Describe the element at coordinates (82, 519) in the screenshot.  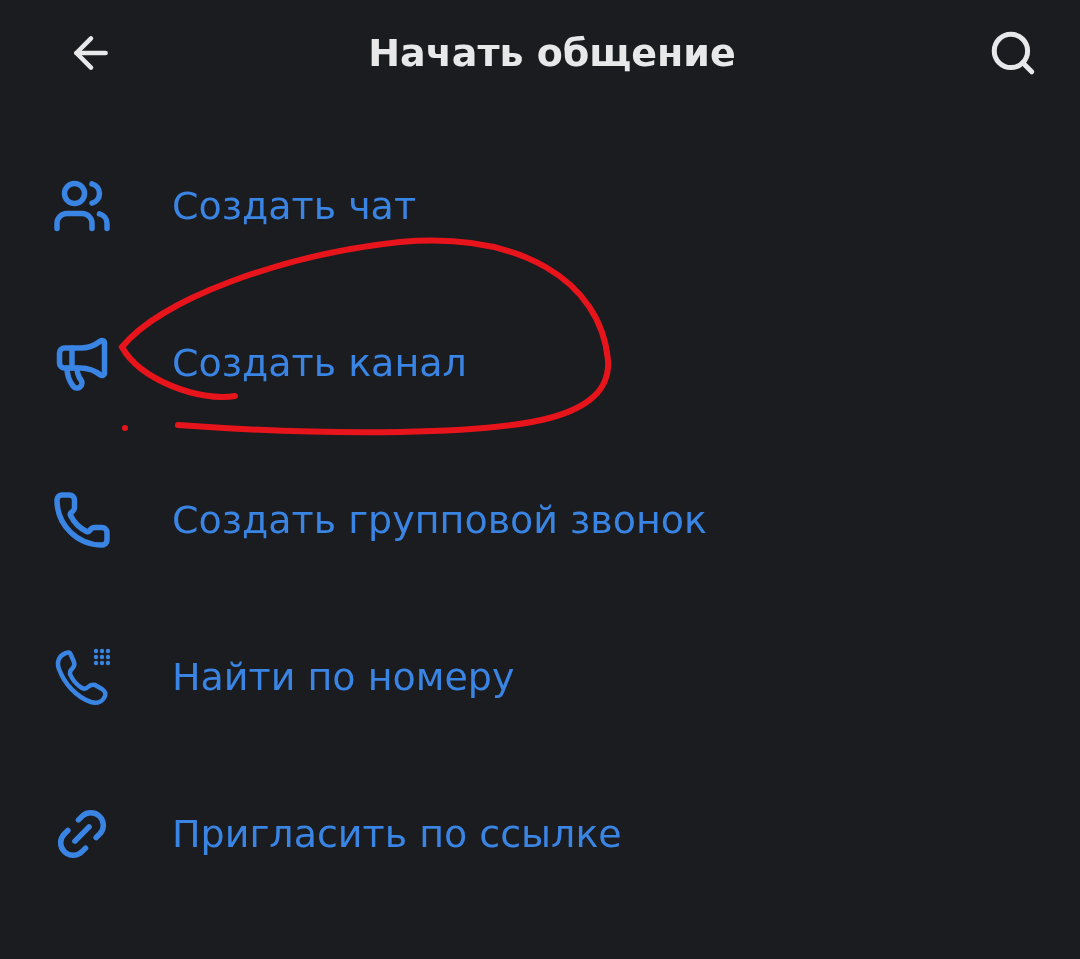
I see `phone-icon` at that location.